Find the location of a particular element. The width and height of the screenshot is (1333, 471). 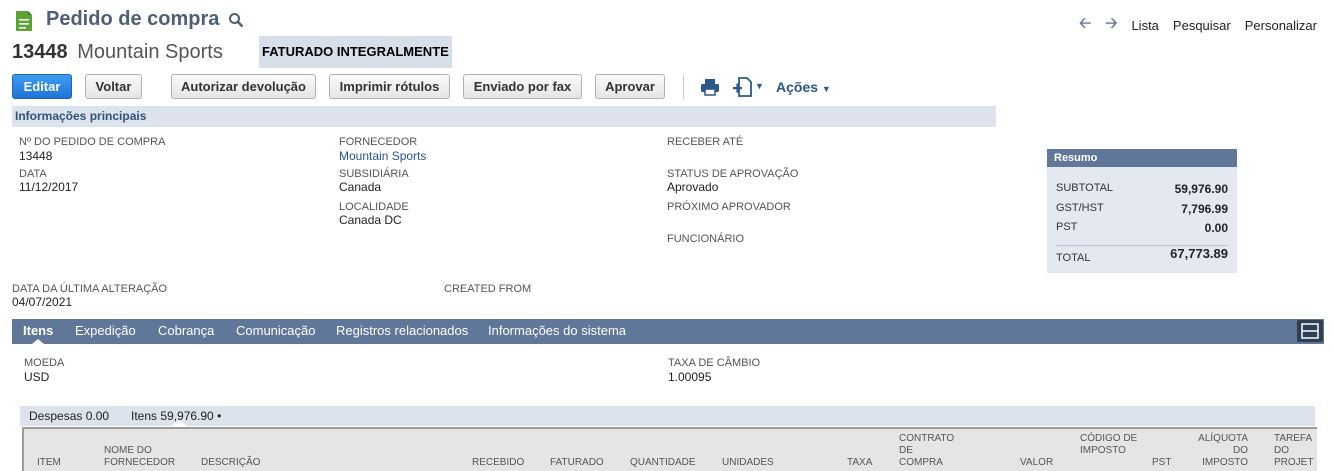

column-header: QUANTIDADE is located at coordinates (663, 463).